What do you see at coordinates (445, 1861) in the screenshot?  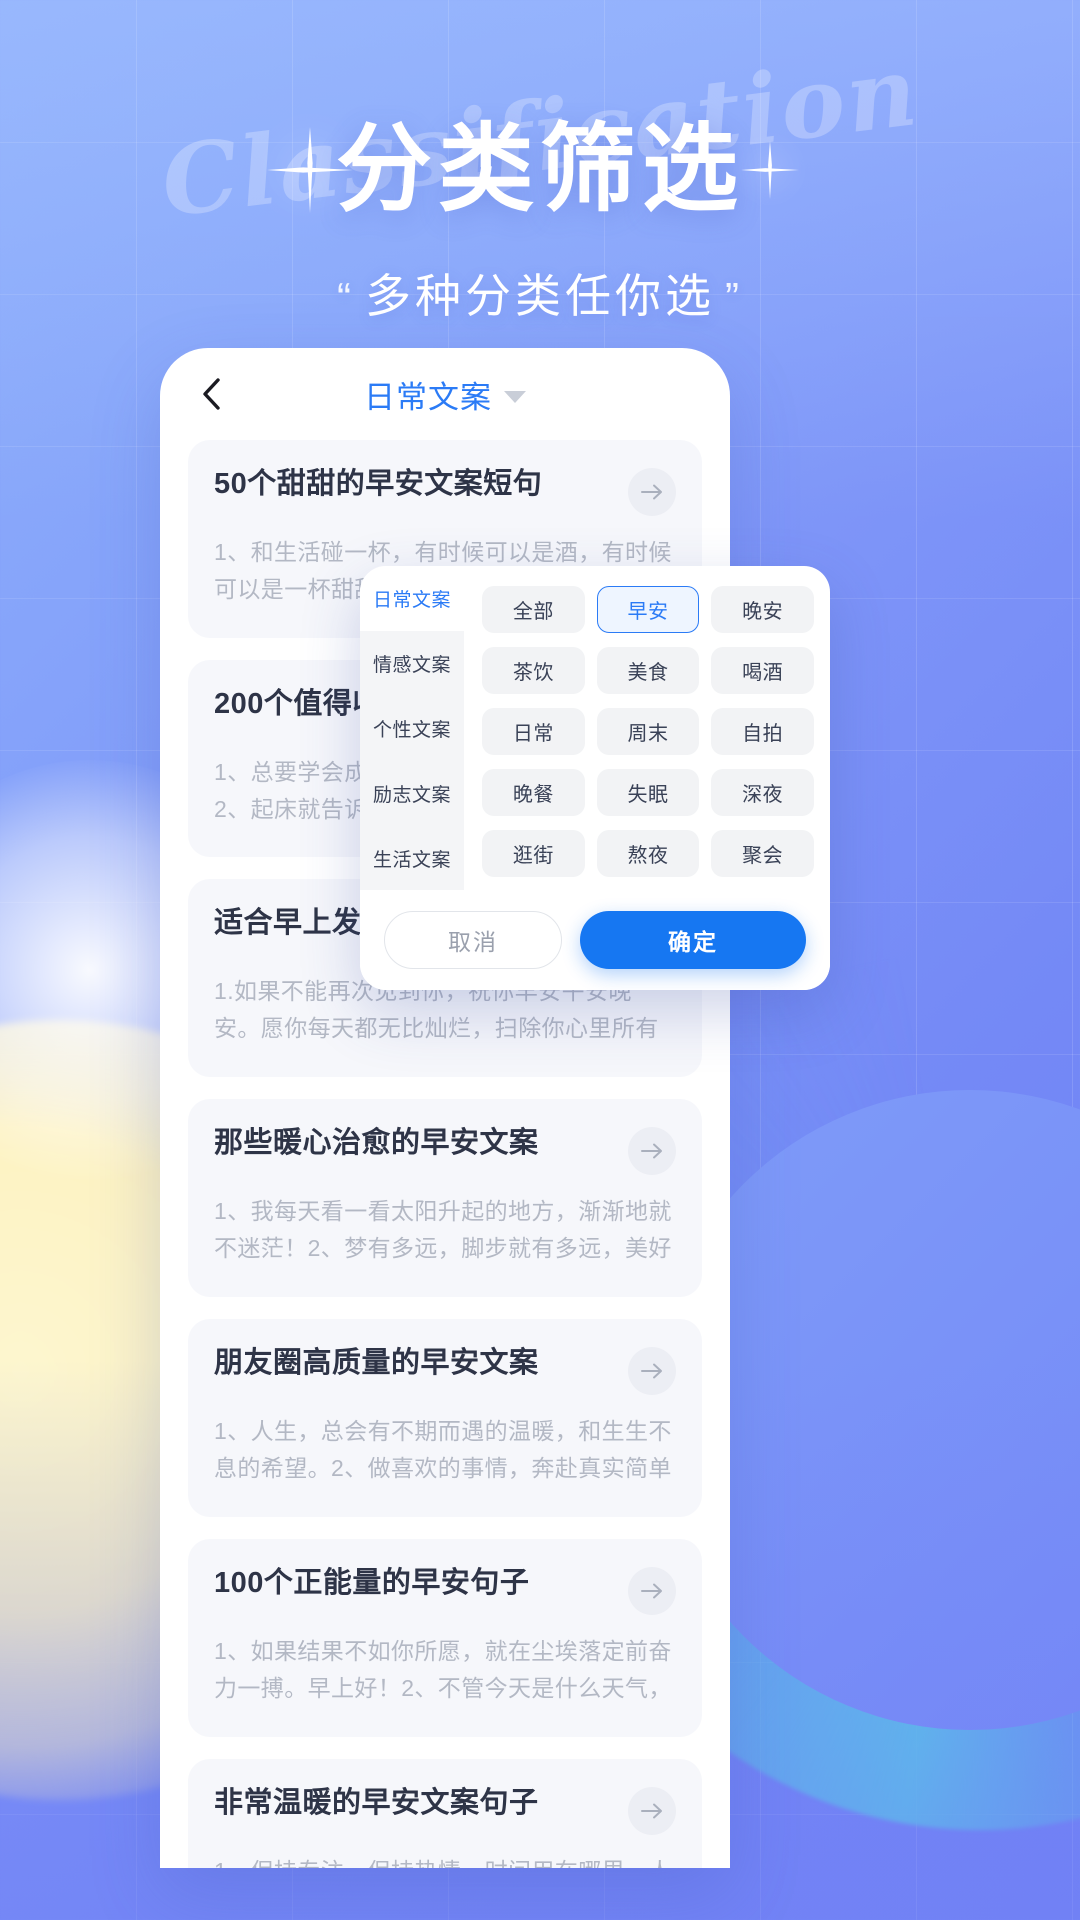 I see `list-item-desc: 1、保持专注，保持热情，时间用在哪里，人生就在哪` at bounding box center [445, 1861].